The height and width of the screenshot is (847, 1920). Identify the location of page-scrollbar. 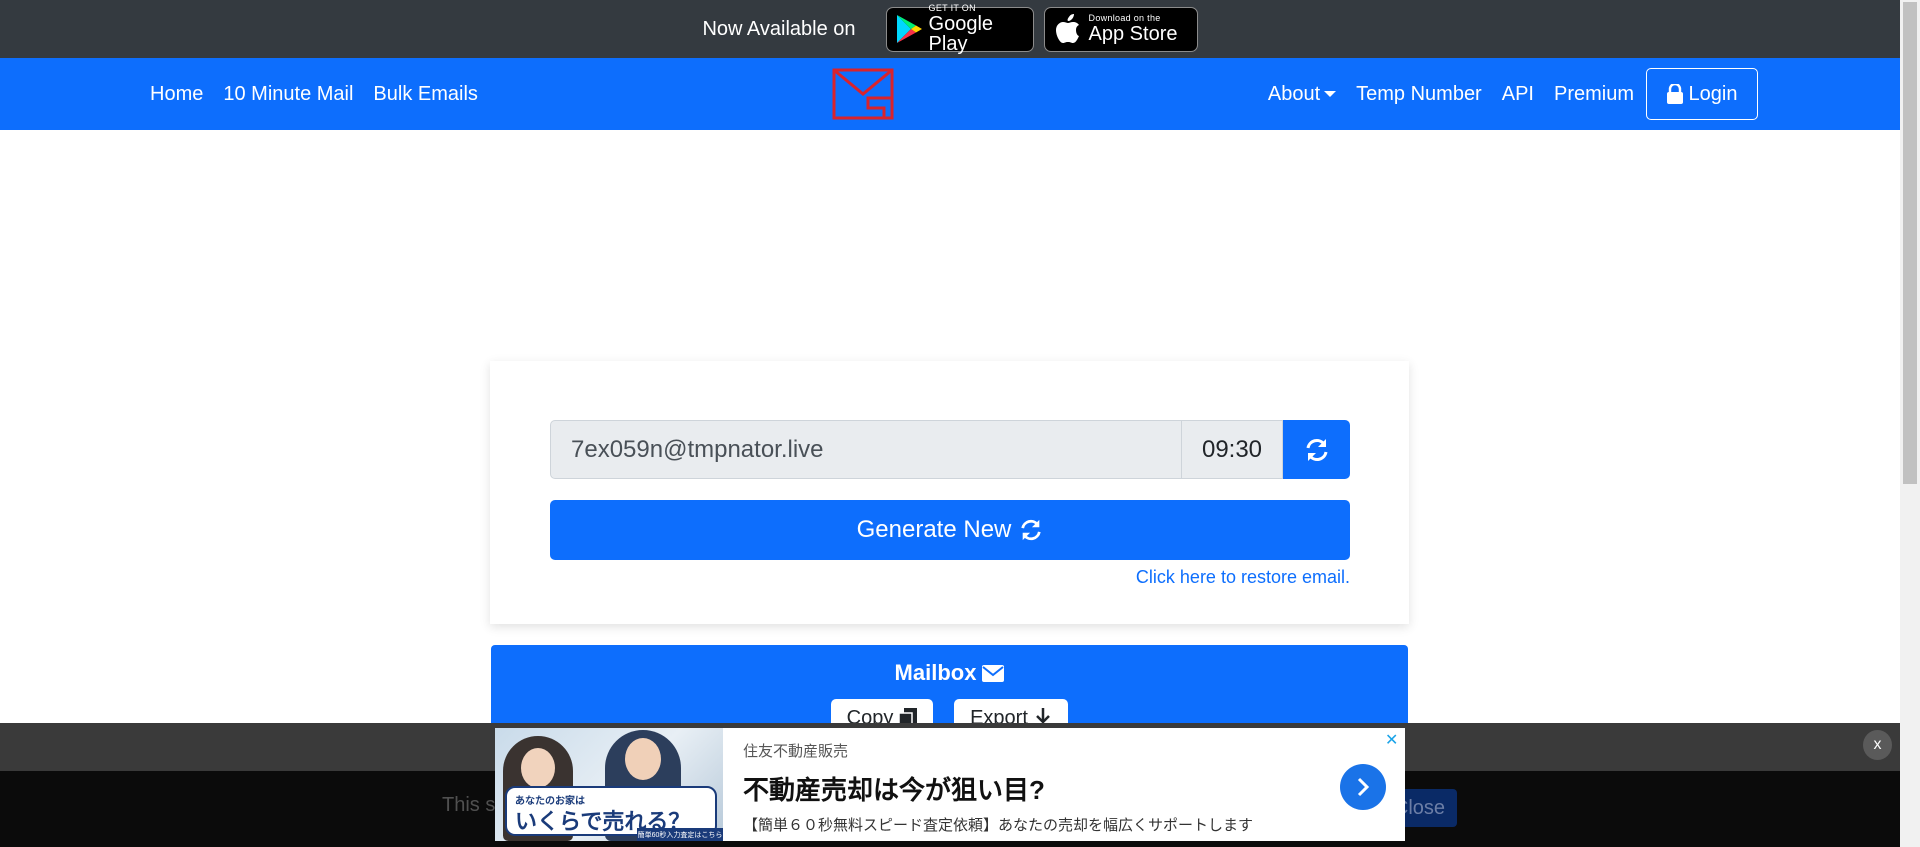
(1910, 423).